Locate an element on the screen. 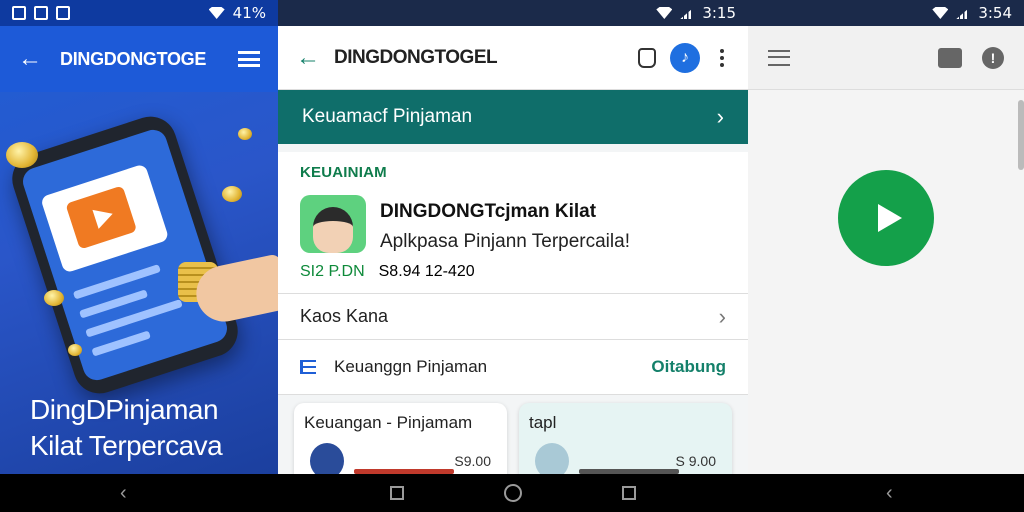  list-item-kaos-kana: Kaos Kana › is located at coordinates (513, 316).